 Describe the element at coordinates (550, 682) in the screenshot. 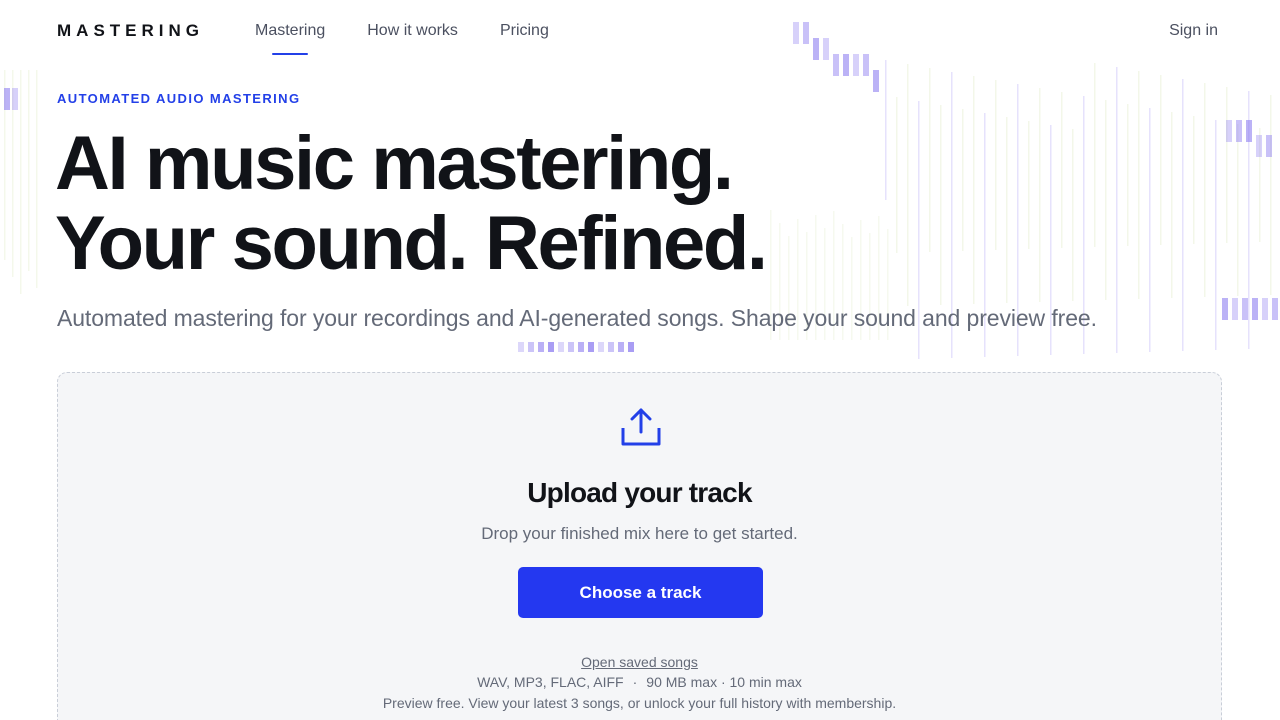

I see `supported-formats: WAV, MP3, FLAC, AIFF` at that location.